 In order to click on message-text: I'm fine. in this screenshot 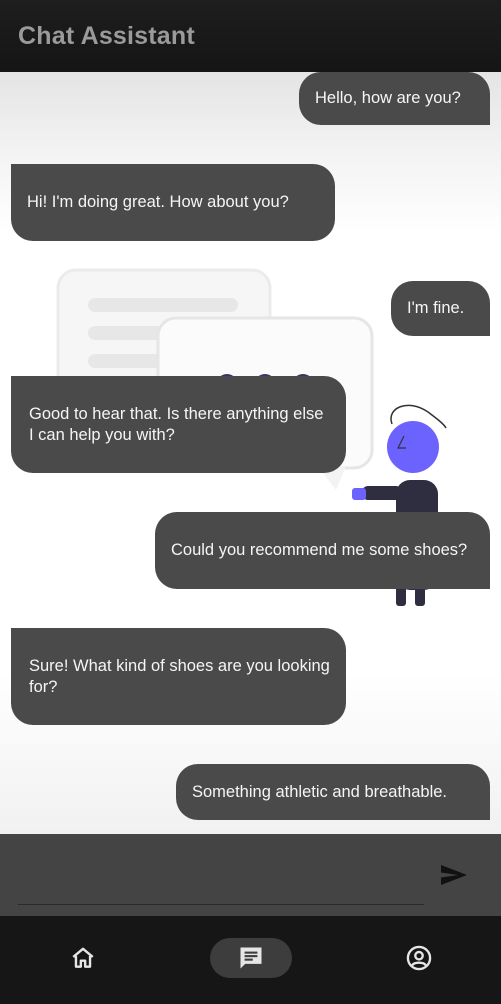, I will do `click(436, 308)`.